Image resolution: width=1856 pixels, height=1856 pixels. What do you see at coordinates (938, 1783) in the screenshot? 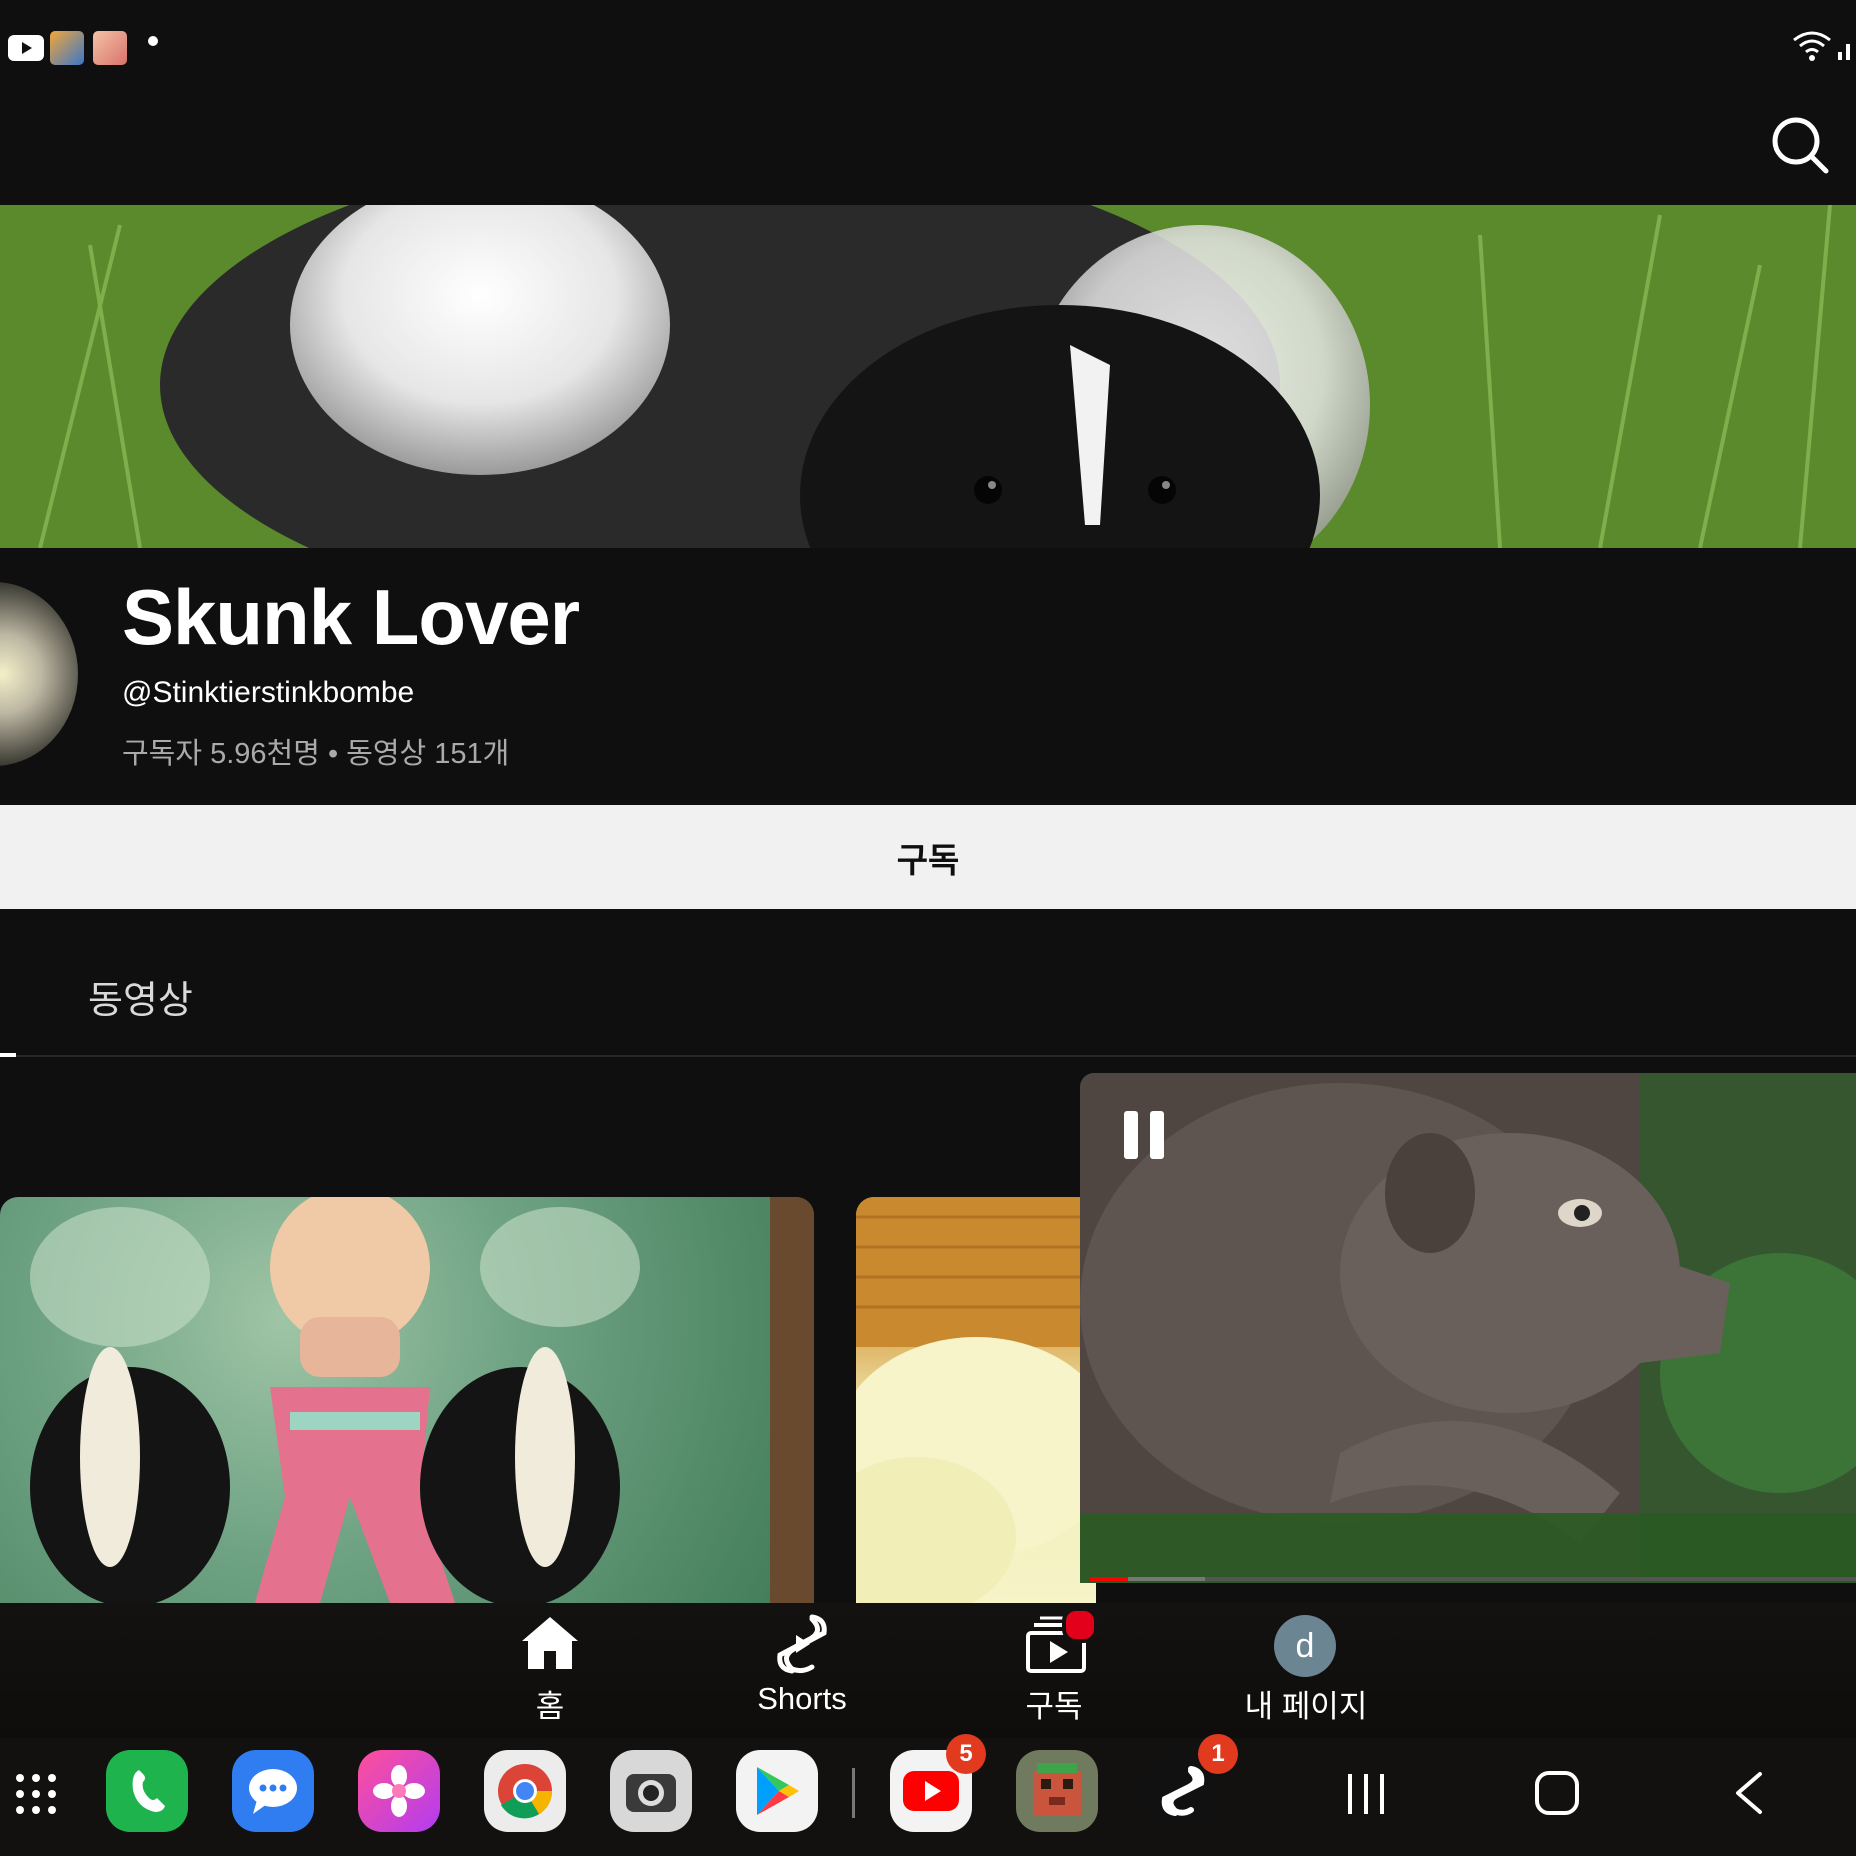
I see `youtube-icon: 5` at bounding box center [938, 1783].